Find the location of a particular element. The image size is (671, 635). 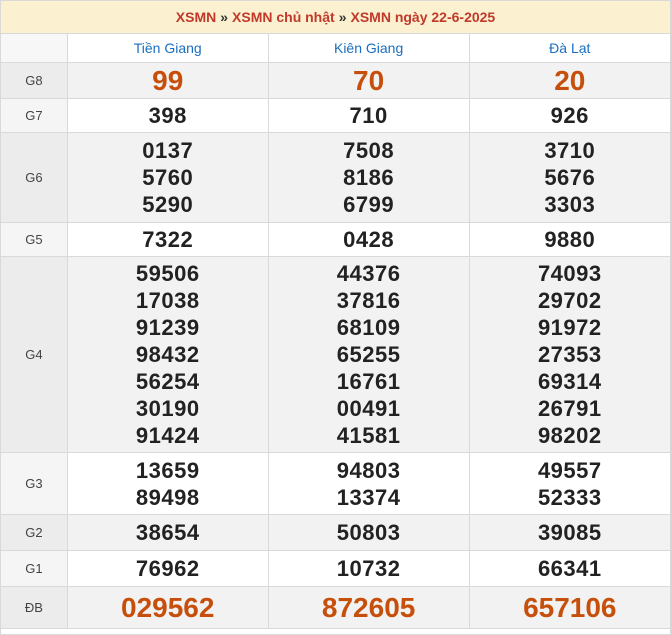

result-cell: 710 is located at coordinates (368, 115).